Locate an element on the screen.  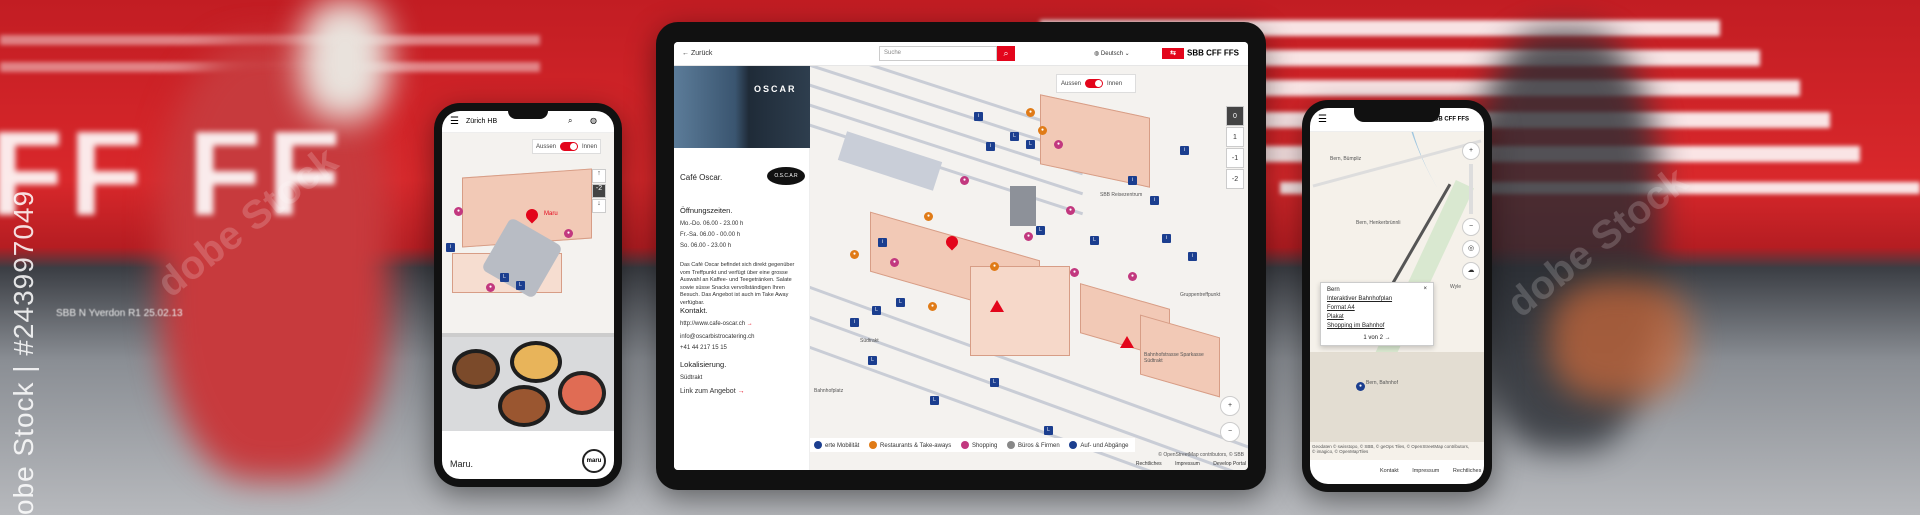
phone-text: +41 44 217 15 15 is located at coordinates (742, 348).